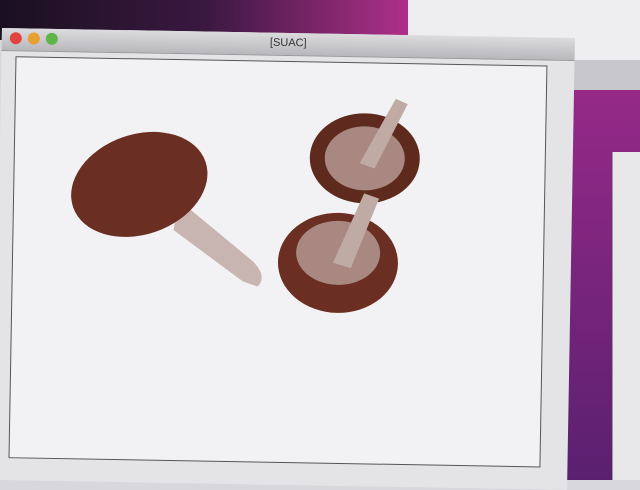 The image size is (640, 490). I want to click on background-list-panel, so click(626, 316).